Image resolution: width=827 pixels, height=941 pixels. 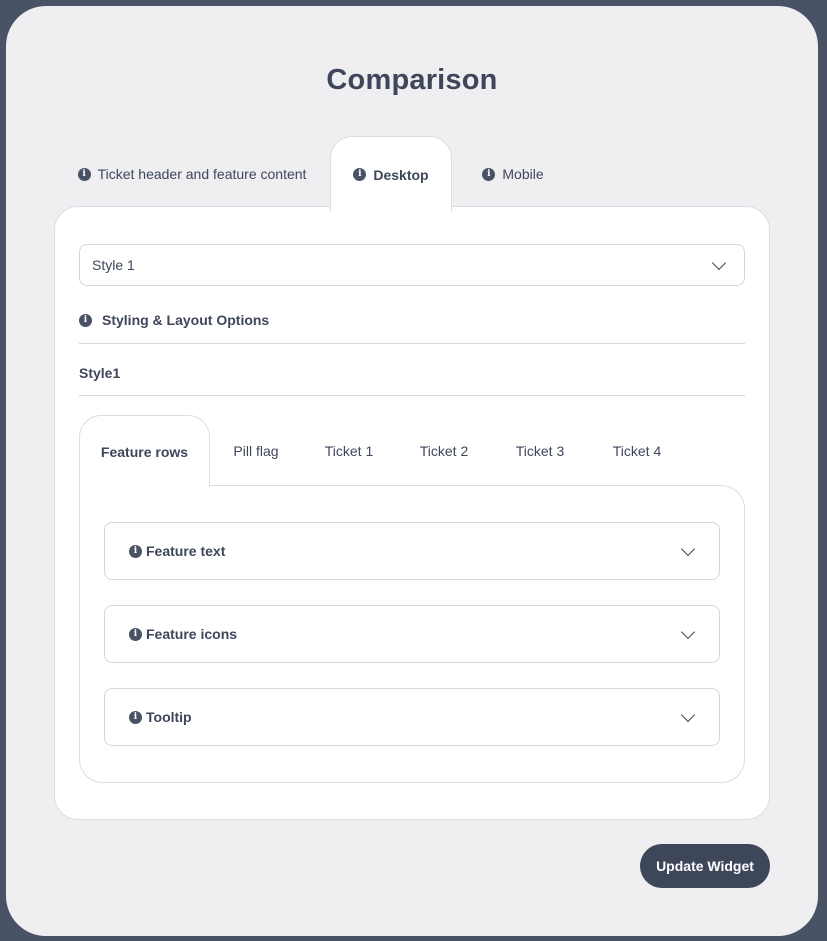 I want to click on style-select: Style 1, so click(x=412, y=265).